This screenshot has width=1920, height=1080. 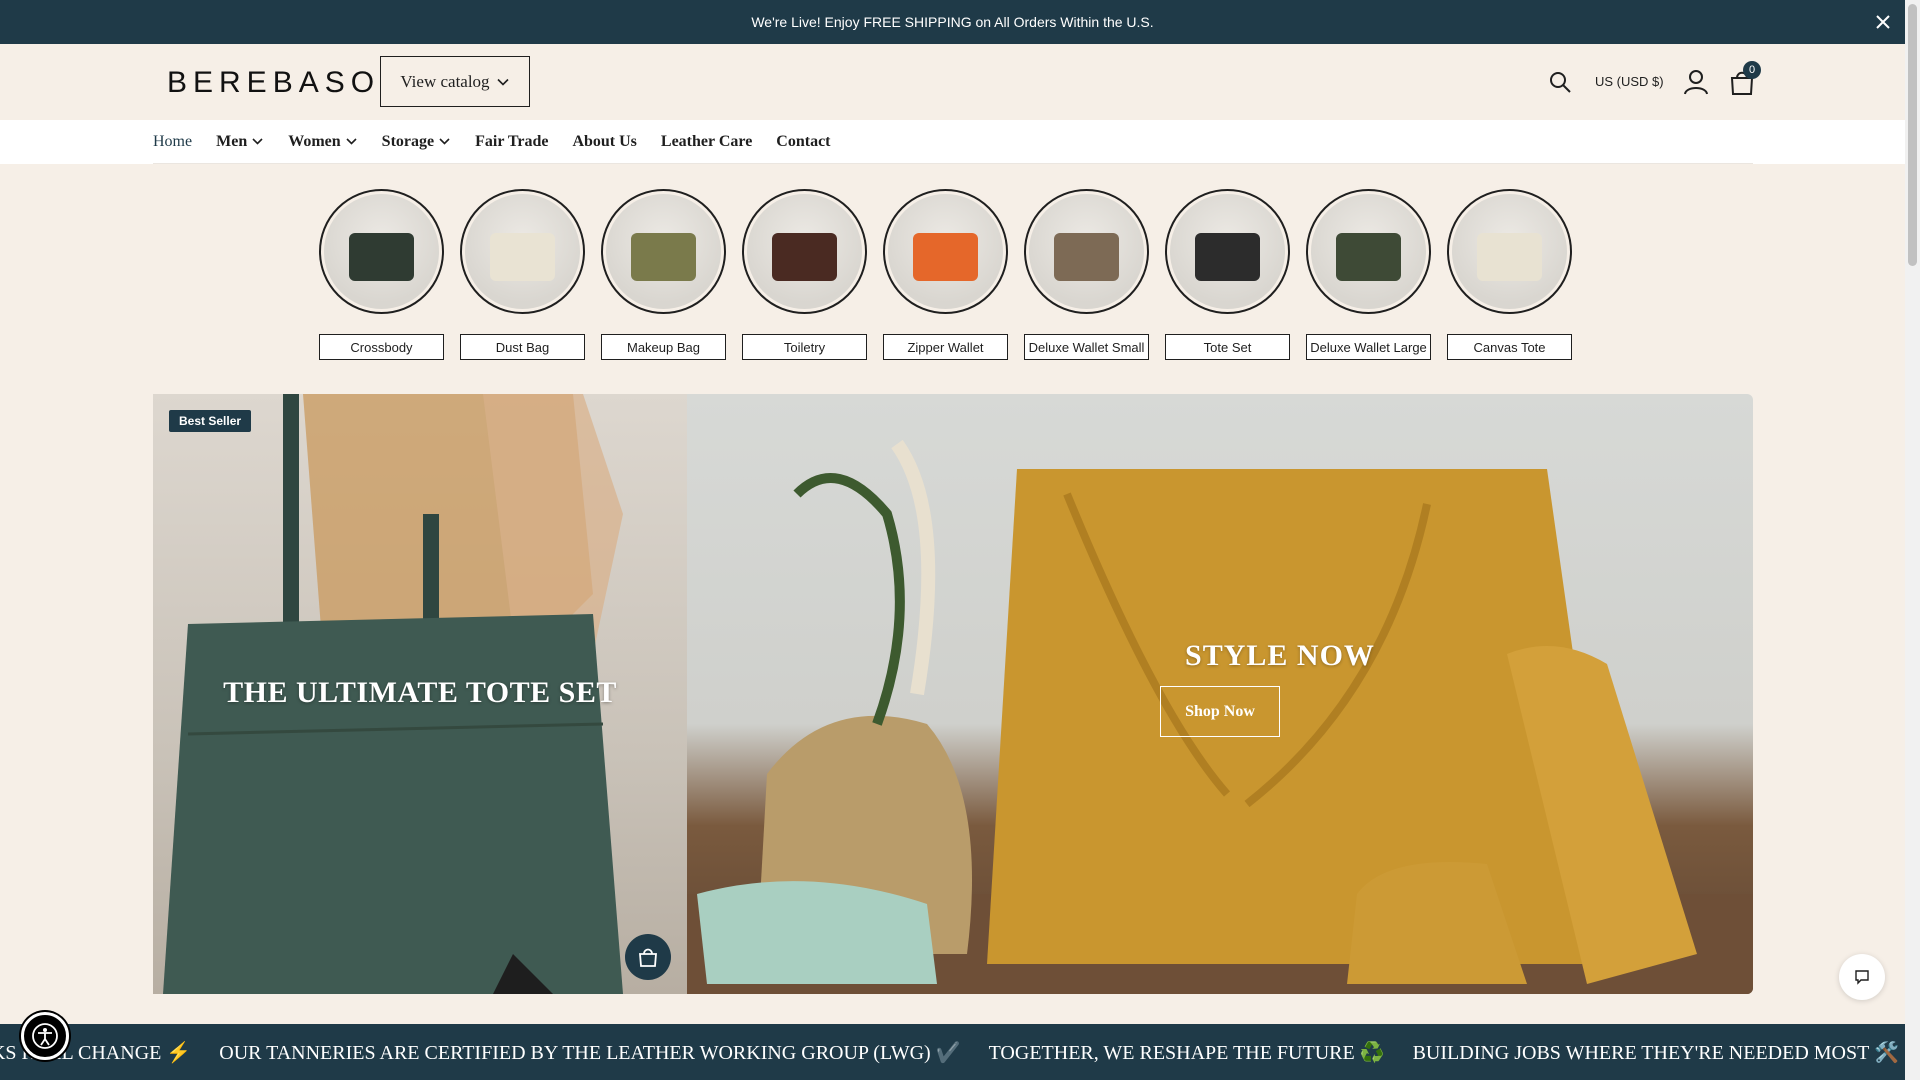 What do you see at coordinates (210, 421) in the screenshot?
I see `best-seller-badge: Best Seller` at bounding box center [210, 421].